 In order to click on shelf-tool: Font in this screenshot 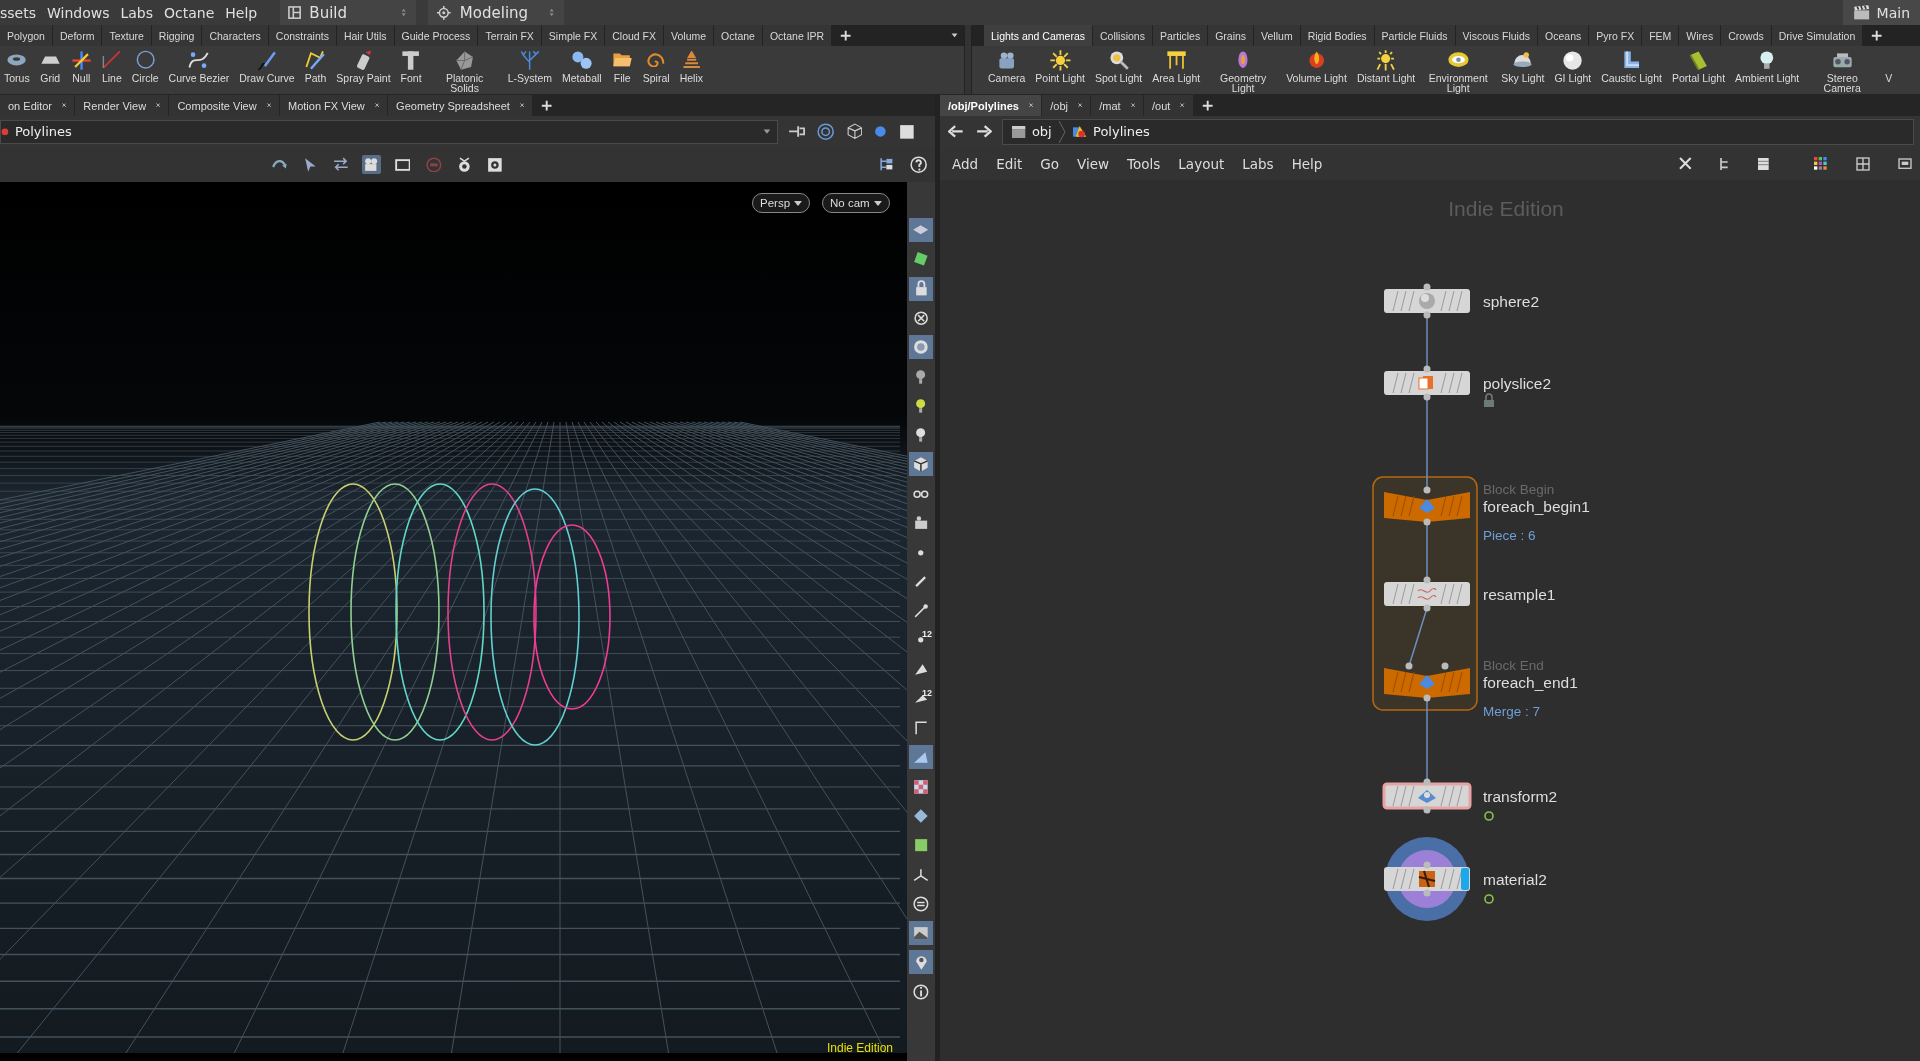, I will do `click(411, 66)`.